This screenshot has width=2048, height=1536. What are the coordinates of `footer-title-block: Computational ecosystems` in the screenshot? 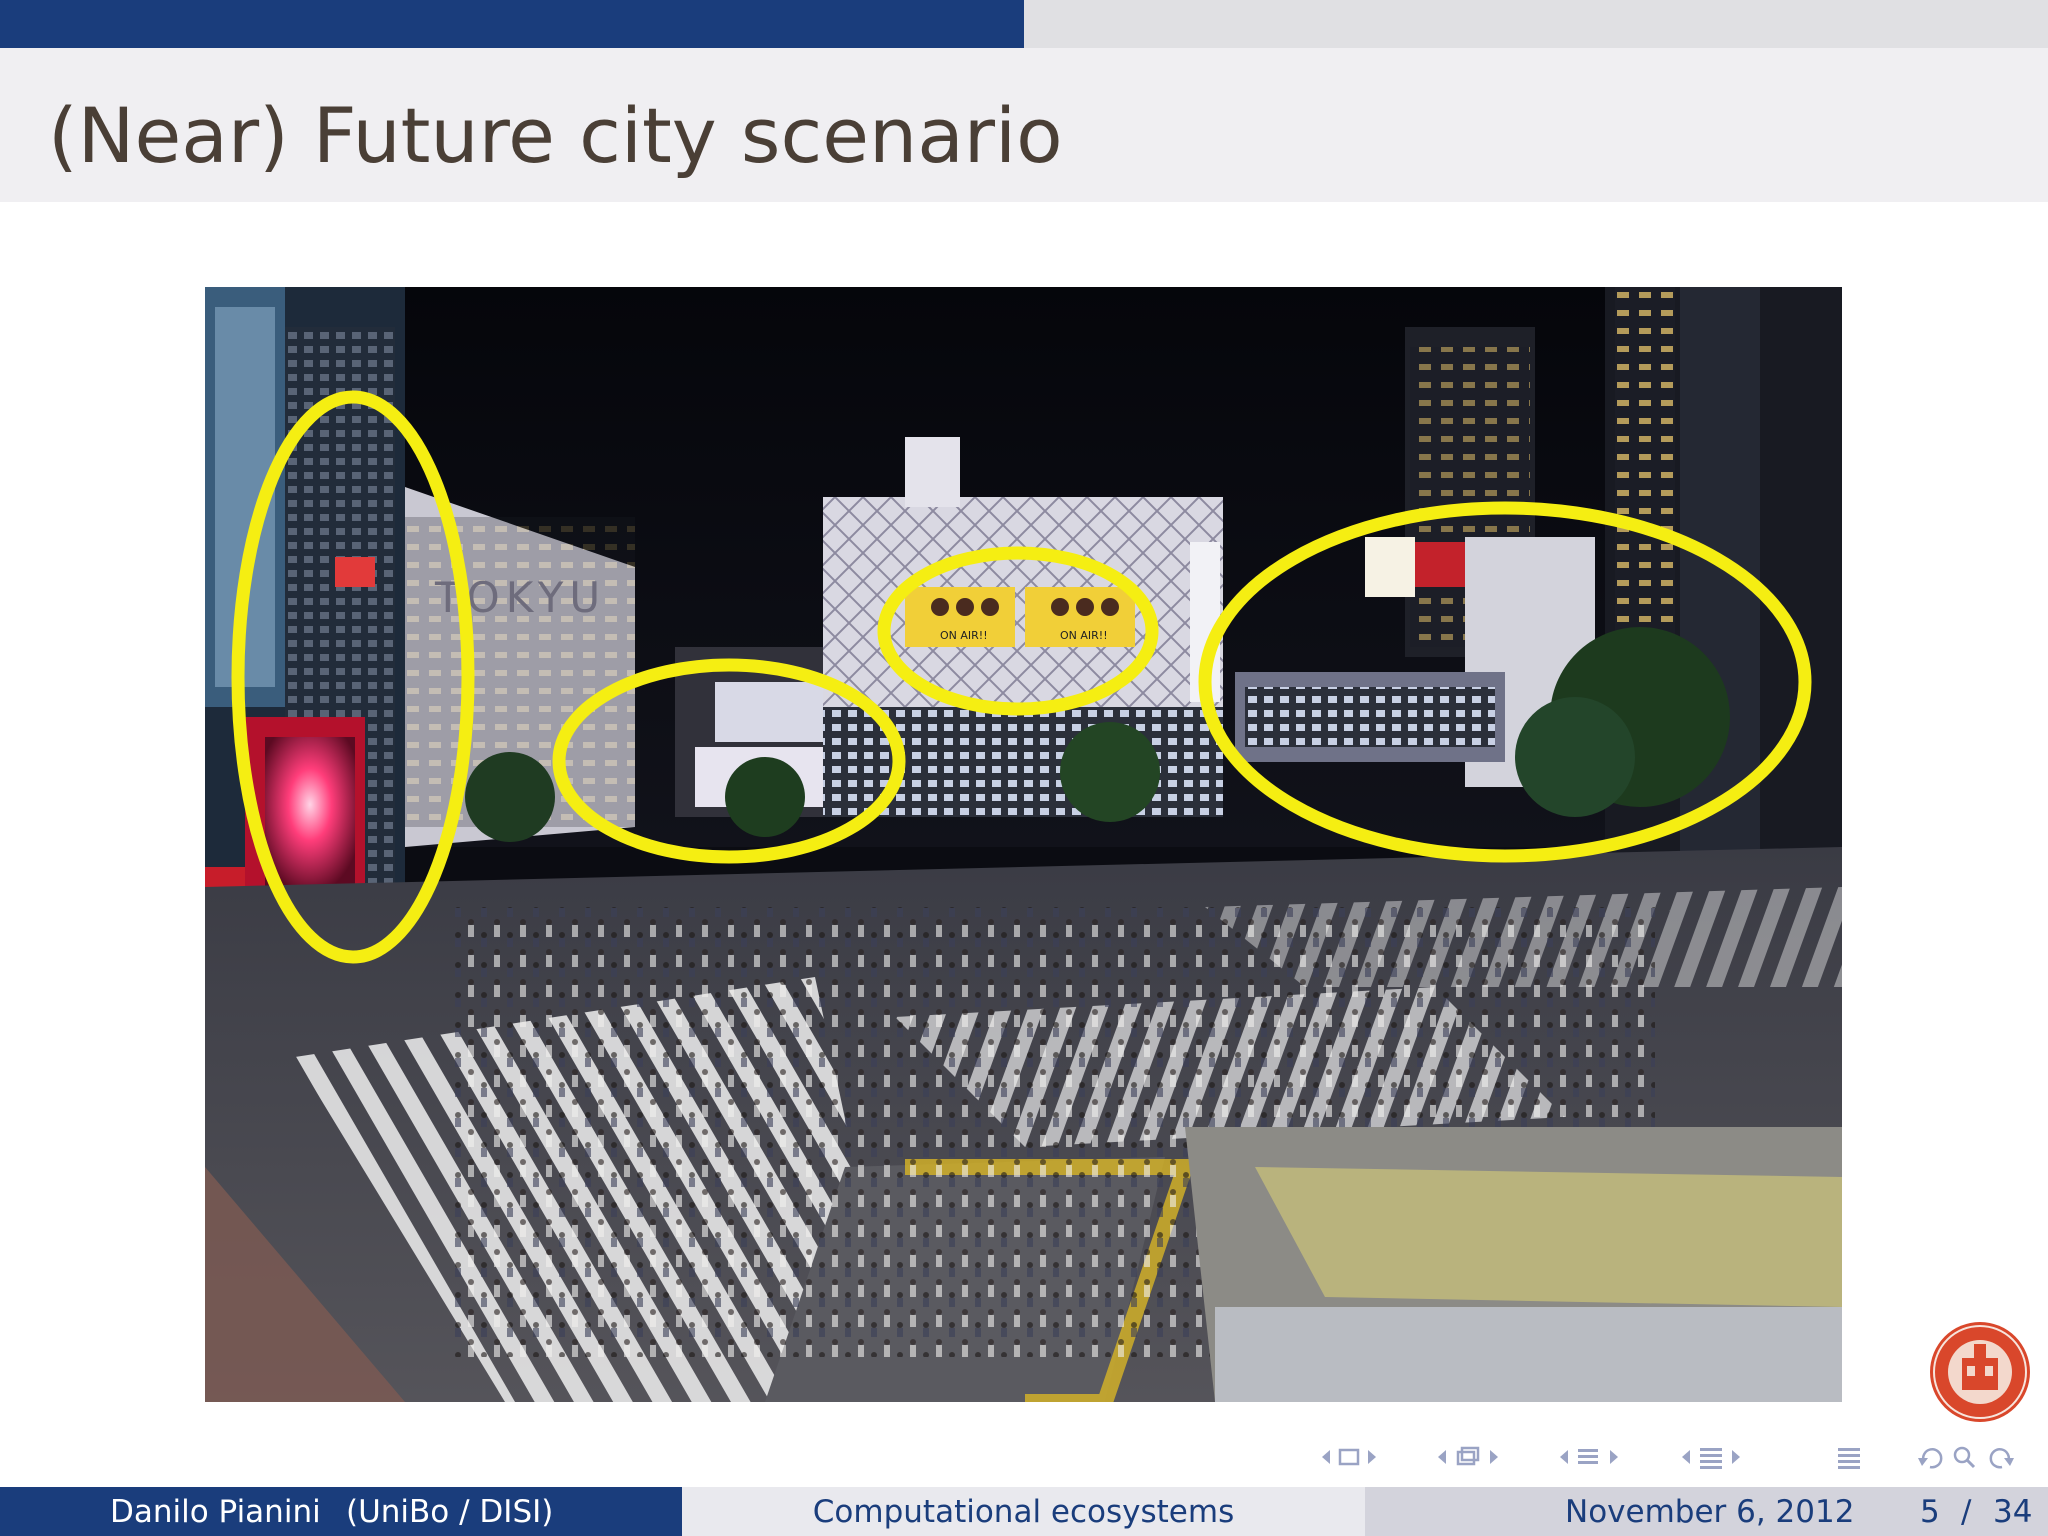 It's located at (1023, 1511).